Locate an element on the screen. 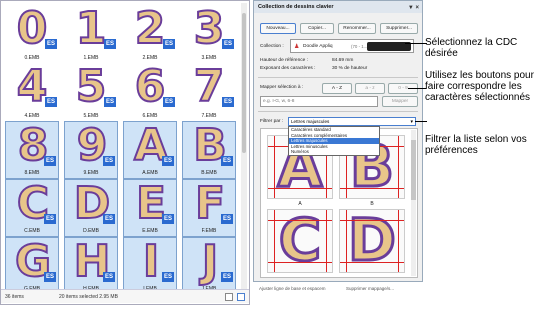  tile-filename: 5.EMB is located at coordinates (91, 116).